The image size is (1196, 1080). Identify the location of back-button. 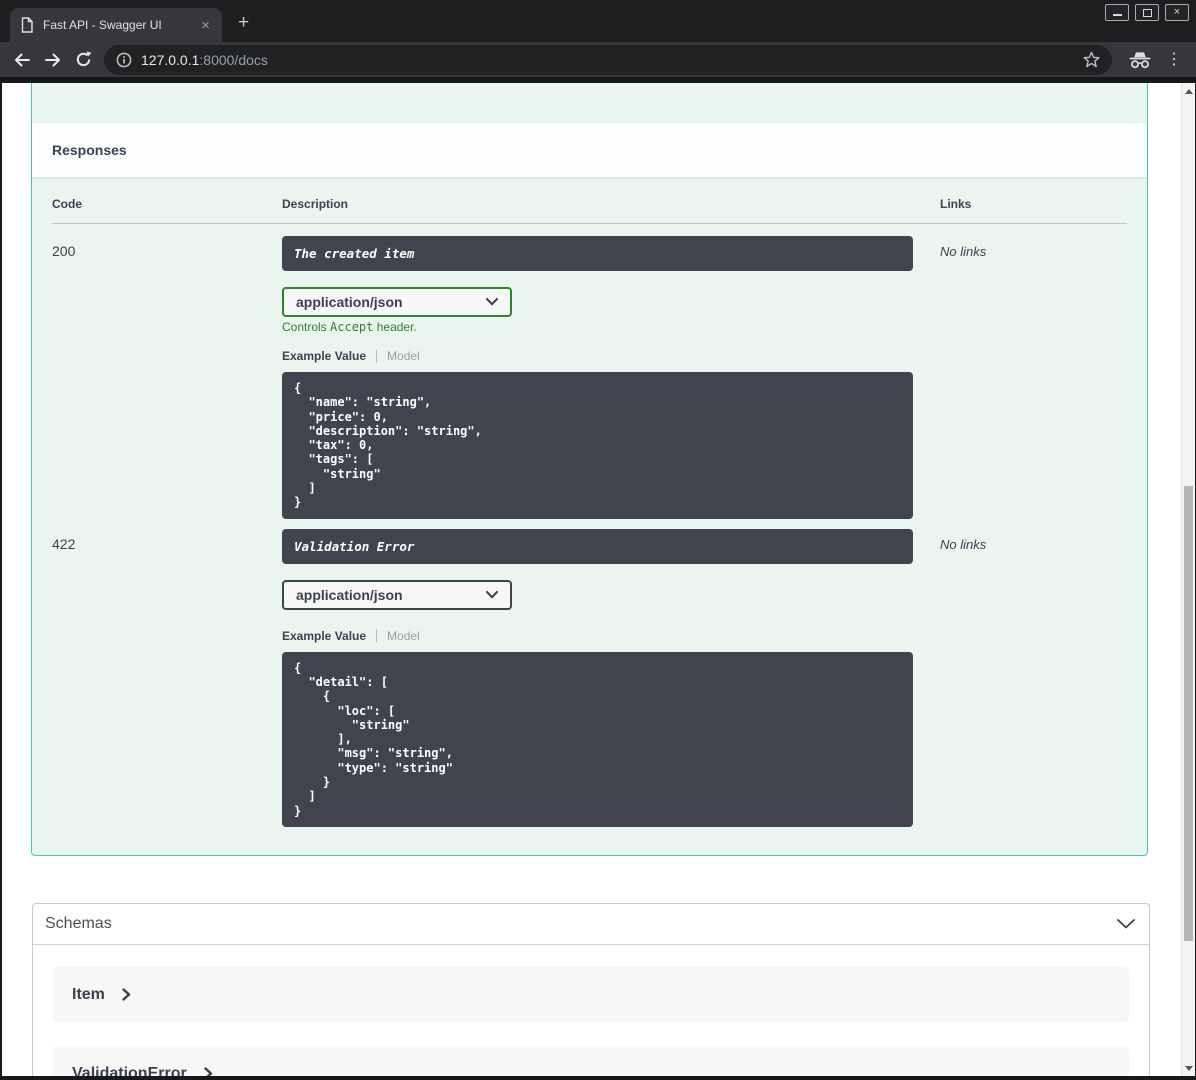
(22, 60).